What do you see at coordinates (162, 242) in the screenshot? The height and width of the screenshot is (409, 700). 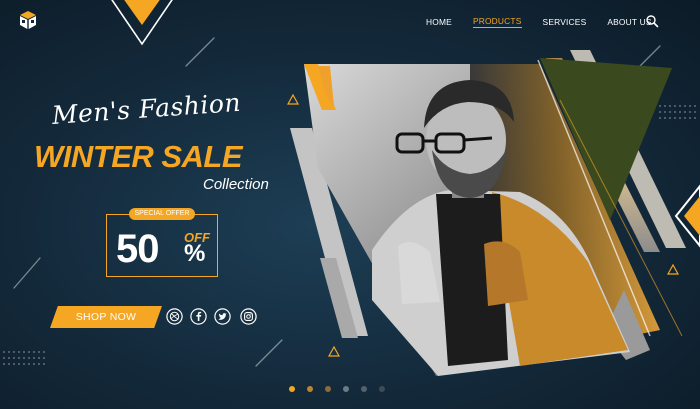 I see `special-offer-box: SPECIAL OFFER 50 OFF %` at bounding box center [162, 242].